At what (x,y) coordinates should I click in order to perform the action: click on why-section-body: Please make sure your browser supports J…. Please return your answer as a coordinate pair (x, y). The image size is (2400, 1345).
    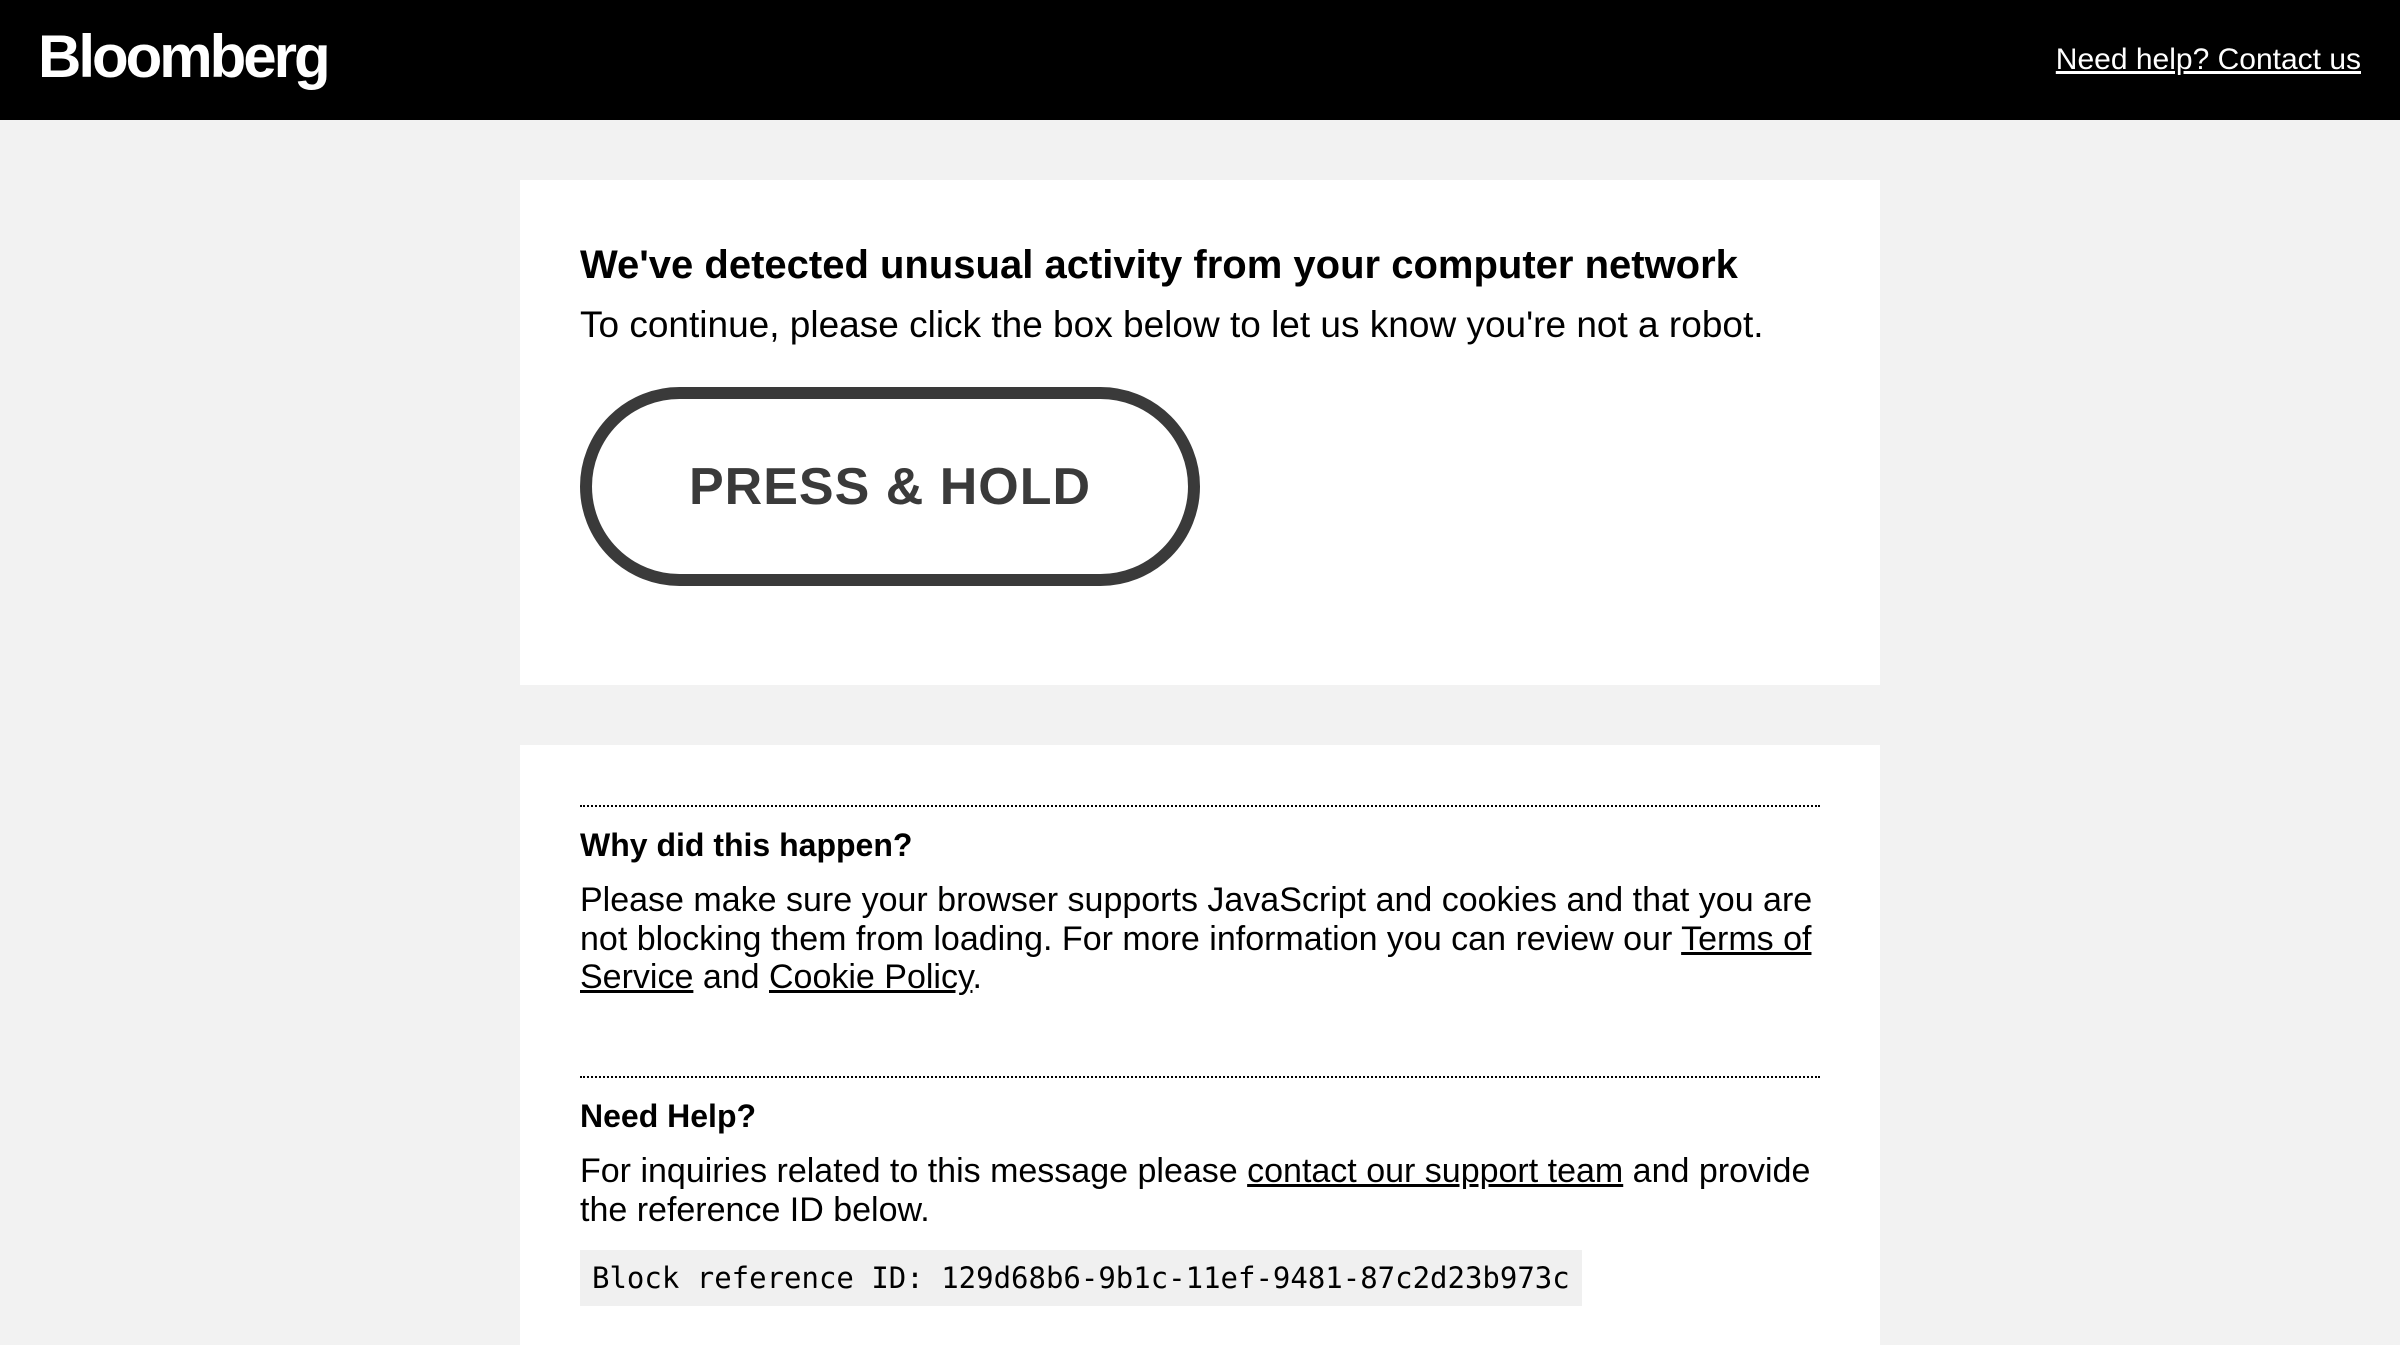
    Looking at the image, I should click on (1200, 939).